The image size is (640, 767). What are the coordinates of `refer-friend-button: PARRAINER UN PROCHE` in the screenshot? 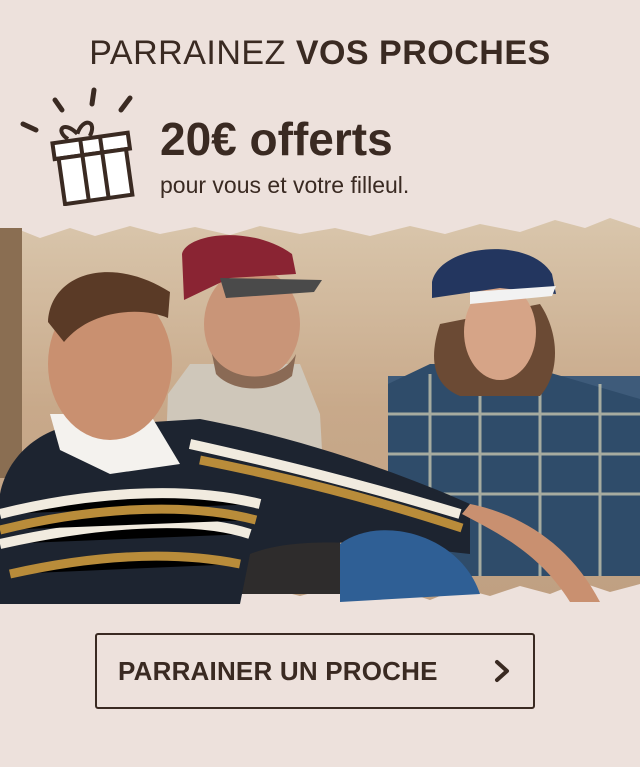 It's located at (315, 671).